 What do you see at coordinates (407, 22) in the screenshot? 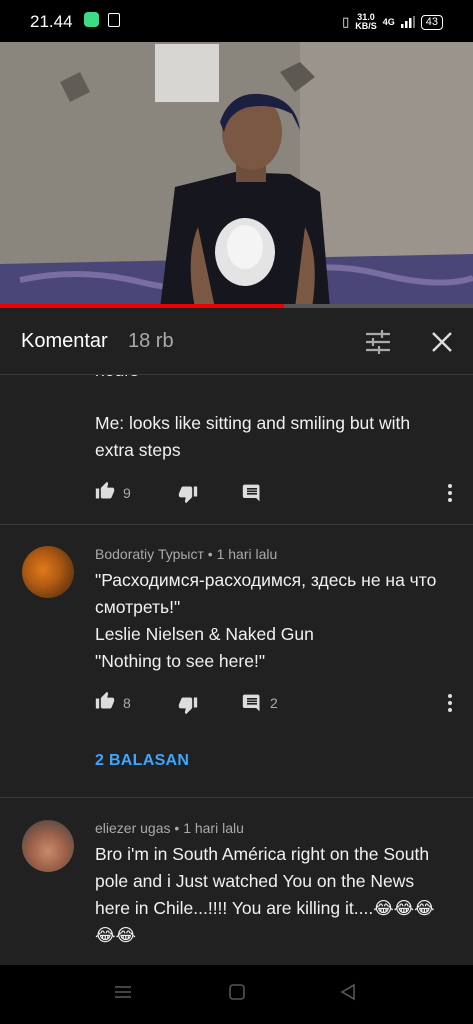
I see `signal-icon` at bounding box center [407, 22].